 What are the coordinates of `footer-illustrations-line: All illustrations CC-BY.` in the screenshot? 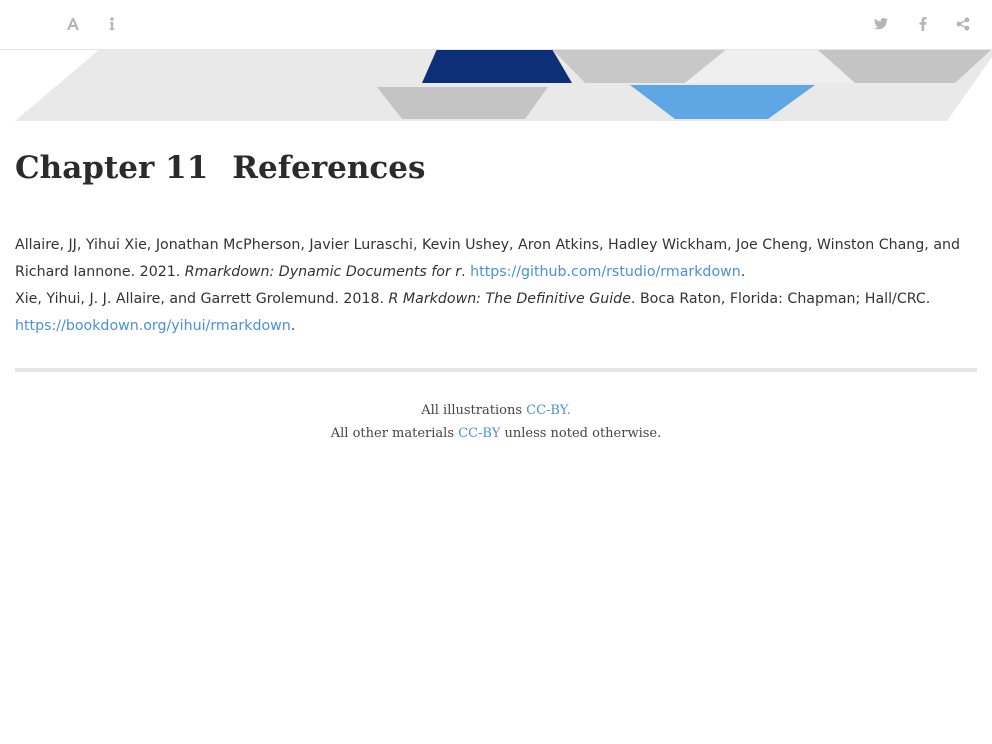 It's located at (496, 410).